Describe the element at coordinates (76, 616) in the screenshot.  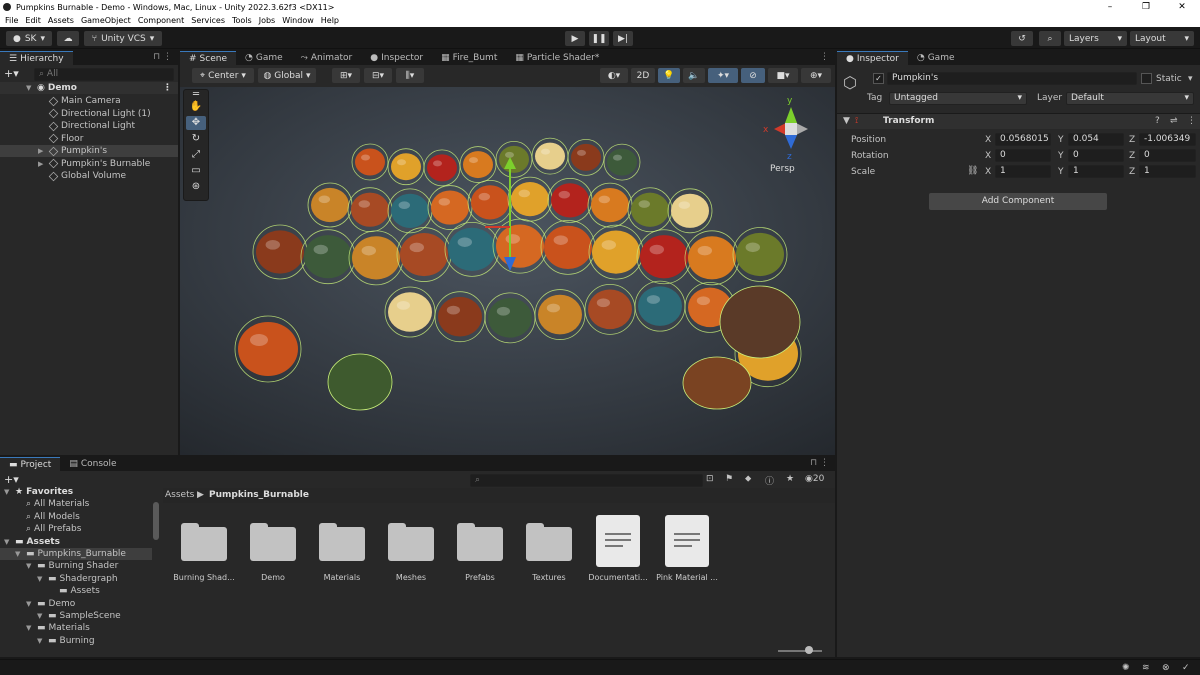
I see `project-tree-item: ▼ ▬ SampleScene` at that location.